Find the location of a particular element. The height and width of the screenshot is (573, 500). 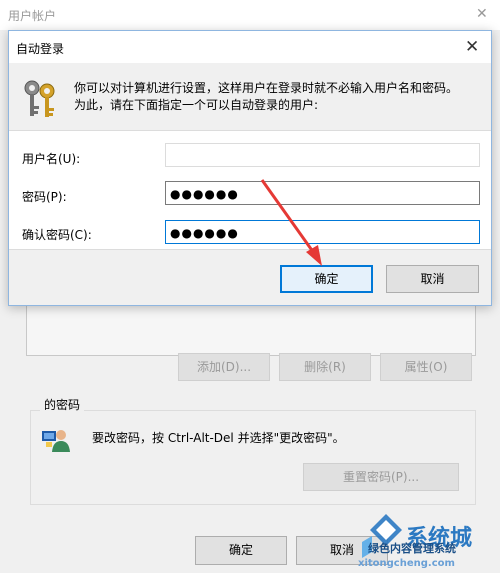

password-label: 密码(P): is located at coordinates (44, 197).